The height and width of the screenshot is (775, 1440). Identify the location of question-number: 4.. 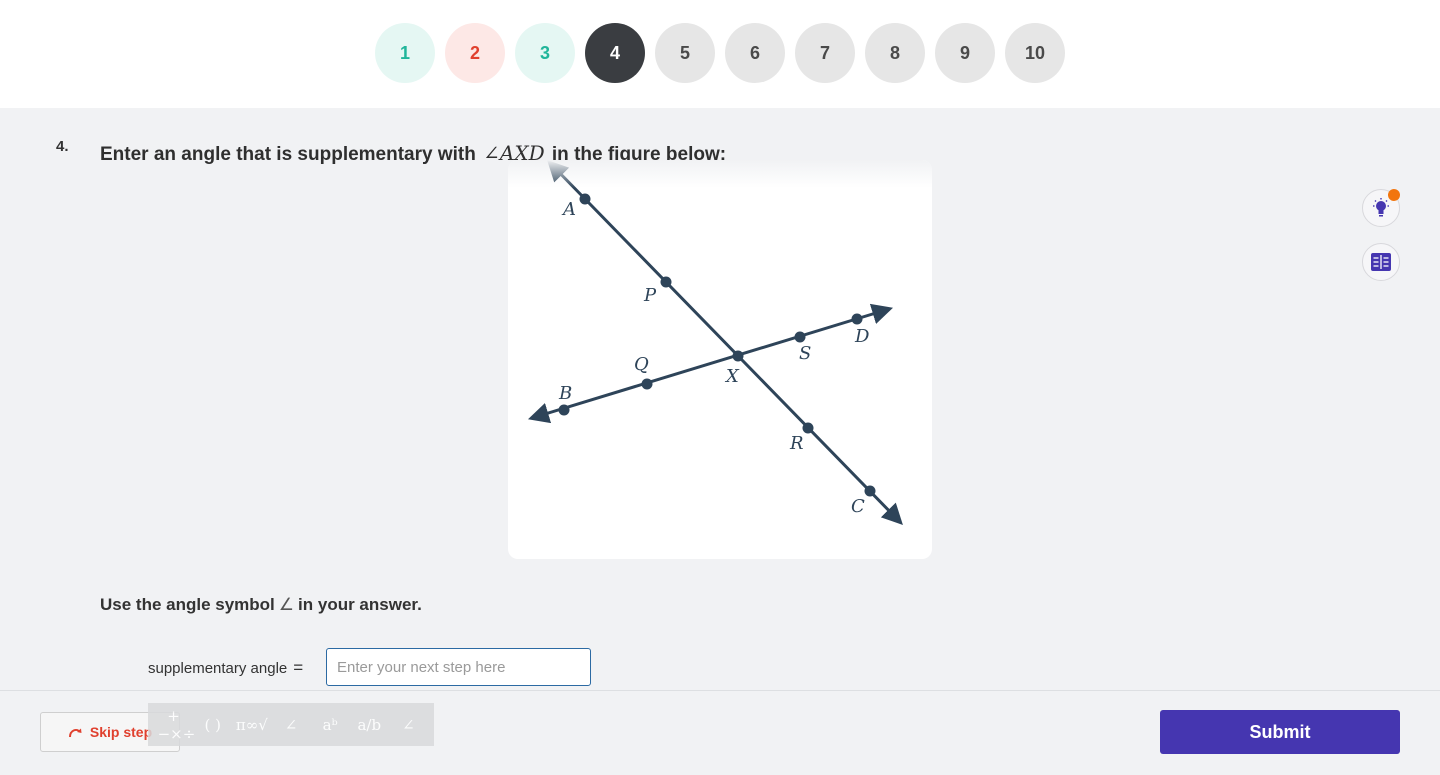
(62, 146).